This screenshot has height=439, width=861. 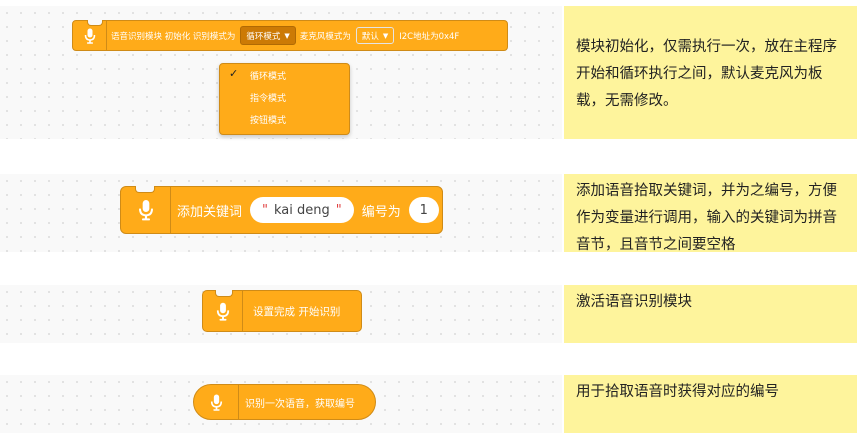 I want to click on init-label: 语音识别模块 初始化 识别模式为, so click(x=173, y=36).